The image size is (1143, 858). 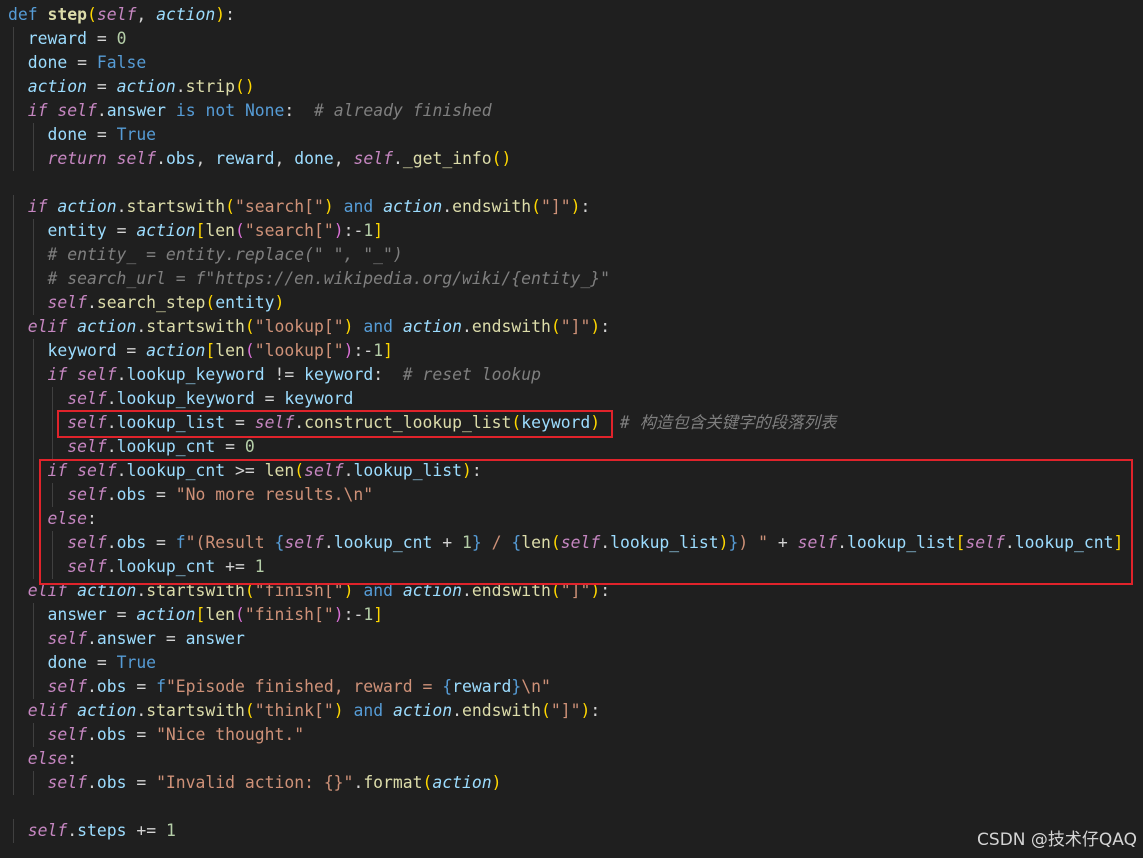 What do you see at coordinates (575, 63) in the screenshot?
I see `code-line: done = False` at bounding box center [575, 63].